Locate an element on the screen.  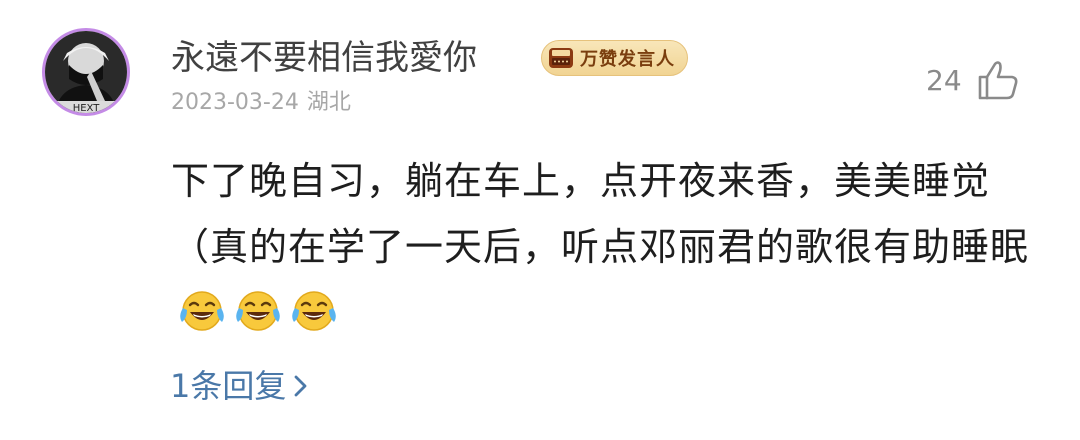
comment-location: 湖北 is located at coordinates (328, 102).